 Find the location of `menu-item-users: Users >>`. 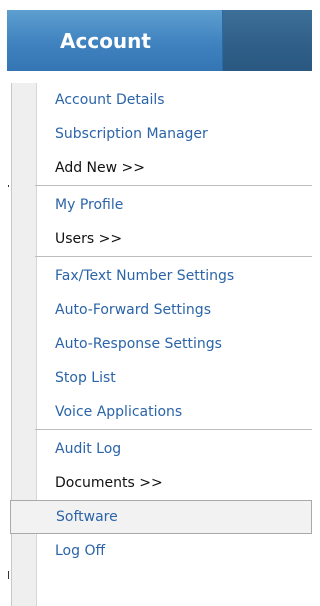

menu-item-users: Users >> is located at coordinates (174, 239).